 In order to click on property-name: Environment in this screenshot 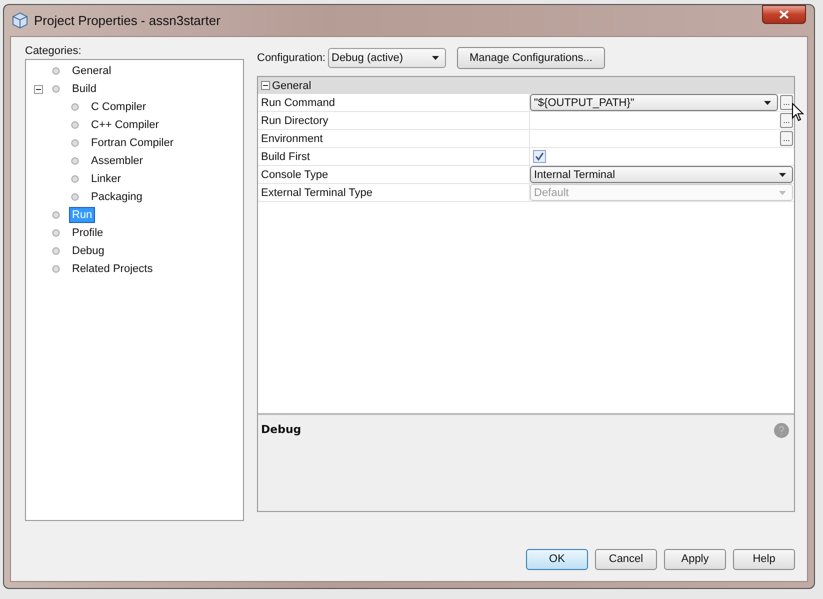, I will do `click(394, 138)`.